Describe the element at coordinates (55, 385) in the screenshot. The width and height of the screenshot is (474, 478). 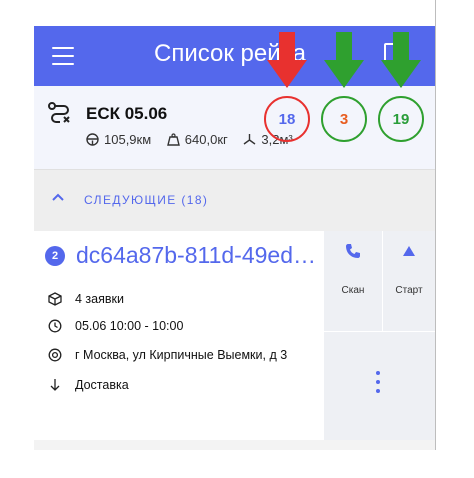
I see `arrow-down-icon` at that location.